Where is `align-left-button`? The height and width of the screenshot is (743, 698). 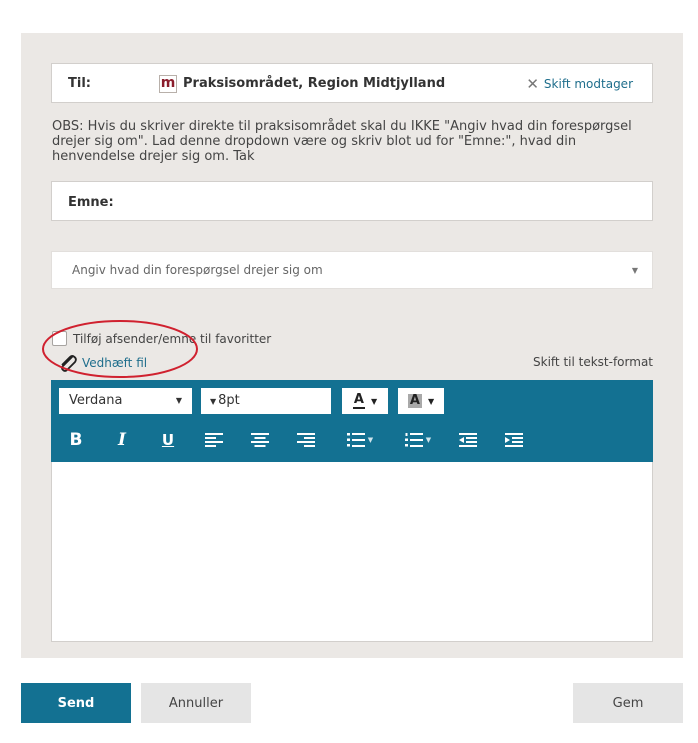 align-left-button is located at coordinates (214, 440).